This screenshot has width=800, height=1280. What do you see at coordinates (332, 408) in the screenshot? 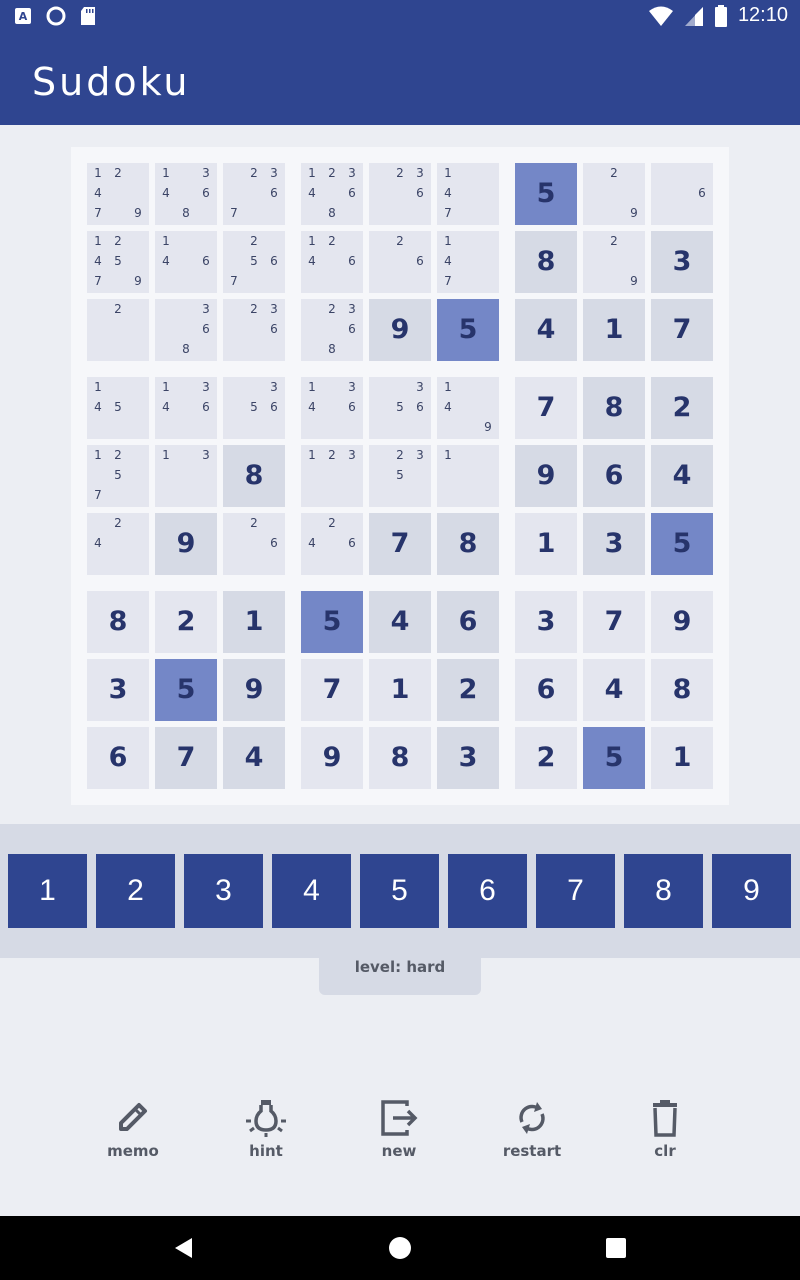
I see `cell-r4c4: 1 3 4 6` at bounding box center [332, 408].